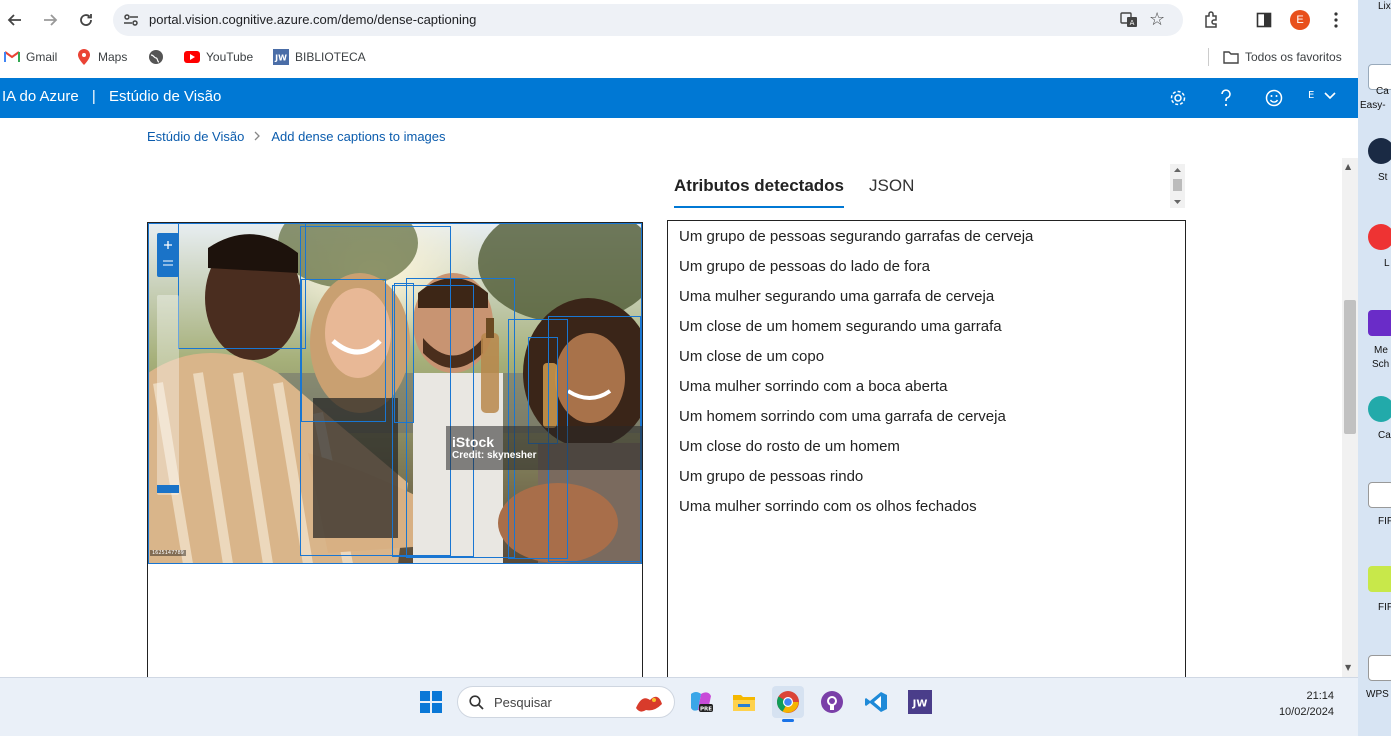 This screenshot has height=736, width=1391. What do you see at coordinates (566, 702) in the screenshot?
I see `taskbar-search: Pesquisar` at bounding box center [566, 702].